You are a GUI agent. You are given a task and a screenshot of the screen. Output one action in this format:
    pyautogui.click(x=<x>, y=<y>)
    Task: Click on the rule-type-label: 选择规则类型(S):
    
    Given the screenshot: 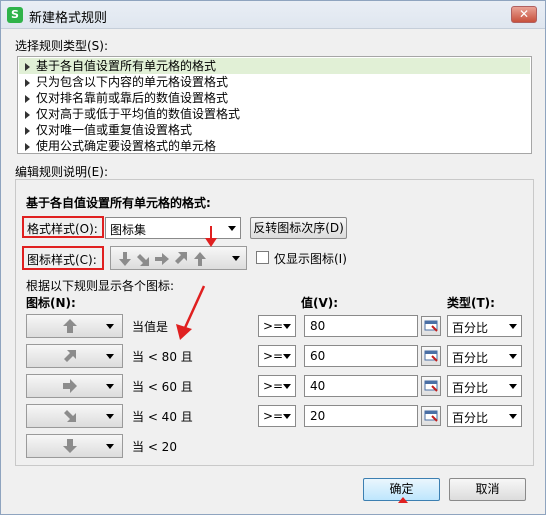 What is the action you would take?
    pyautogui.click(x=62, y=46)
    